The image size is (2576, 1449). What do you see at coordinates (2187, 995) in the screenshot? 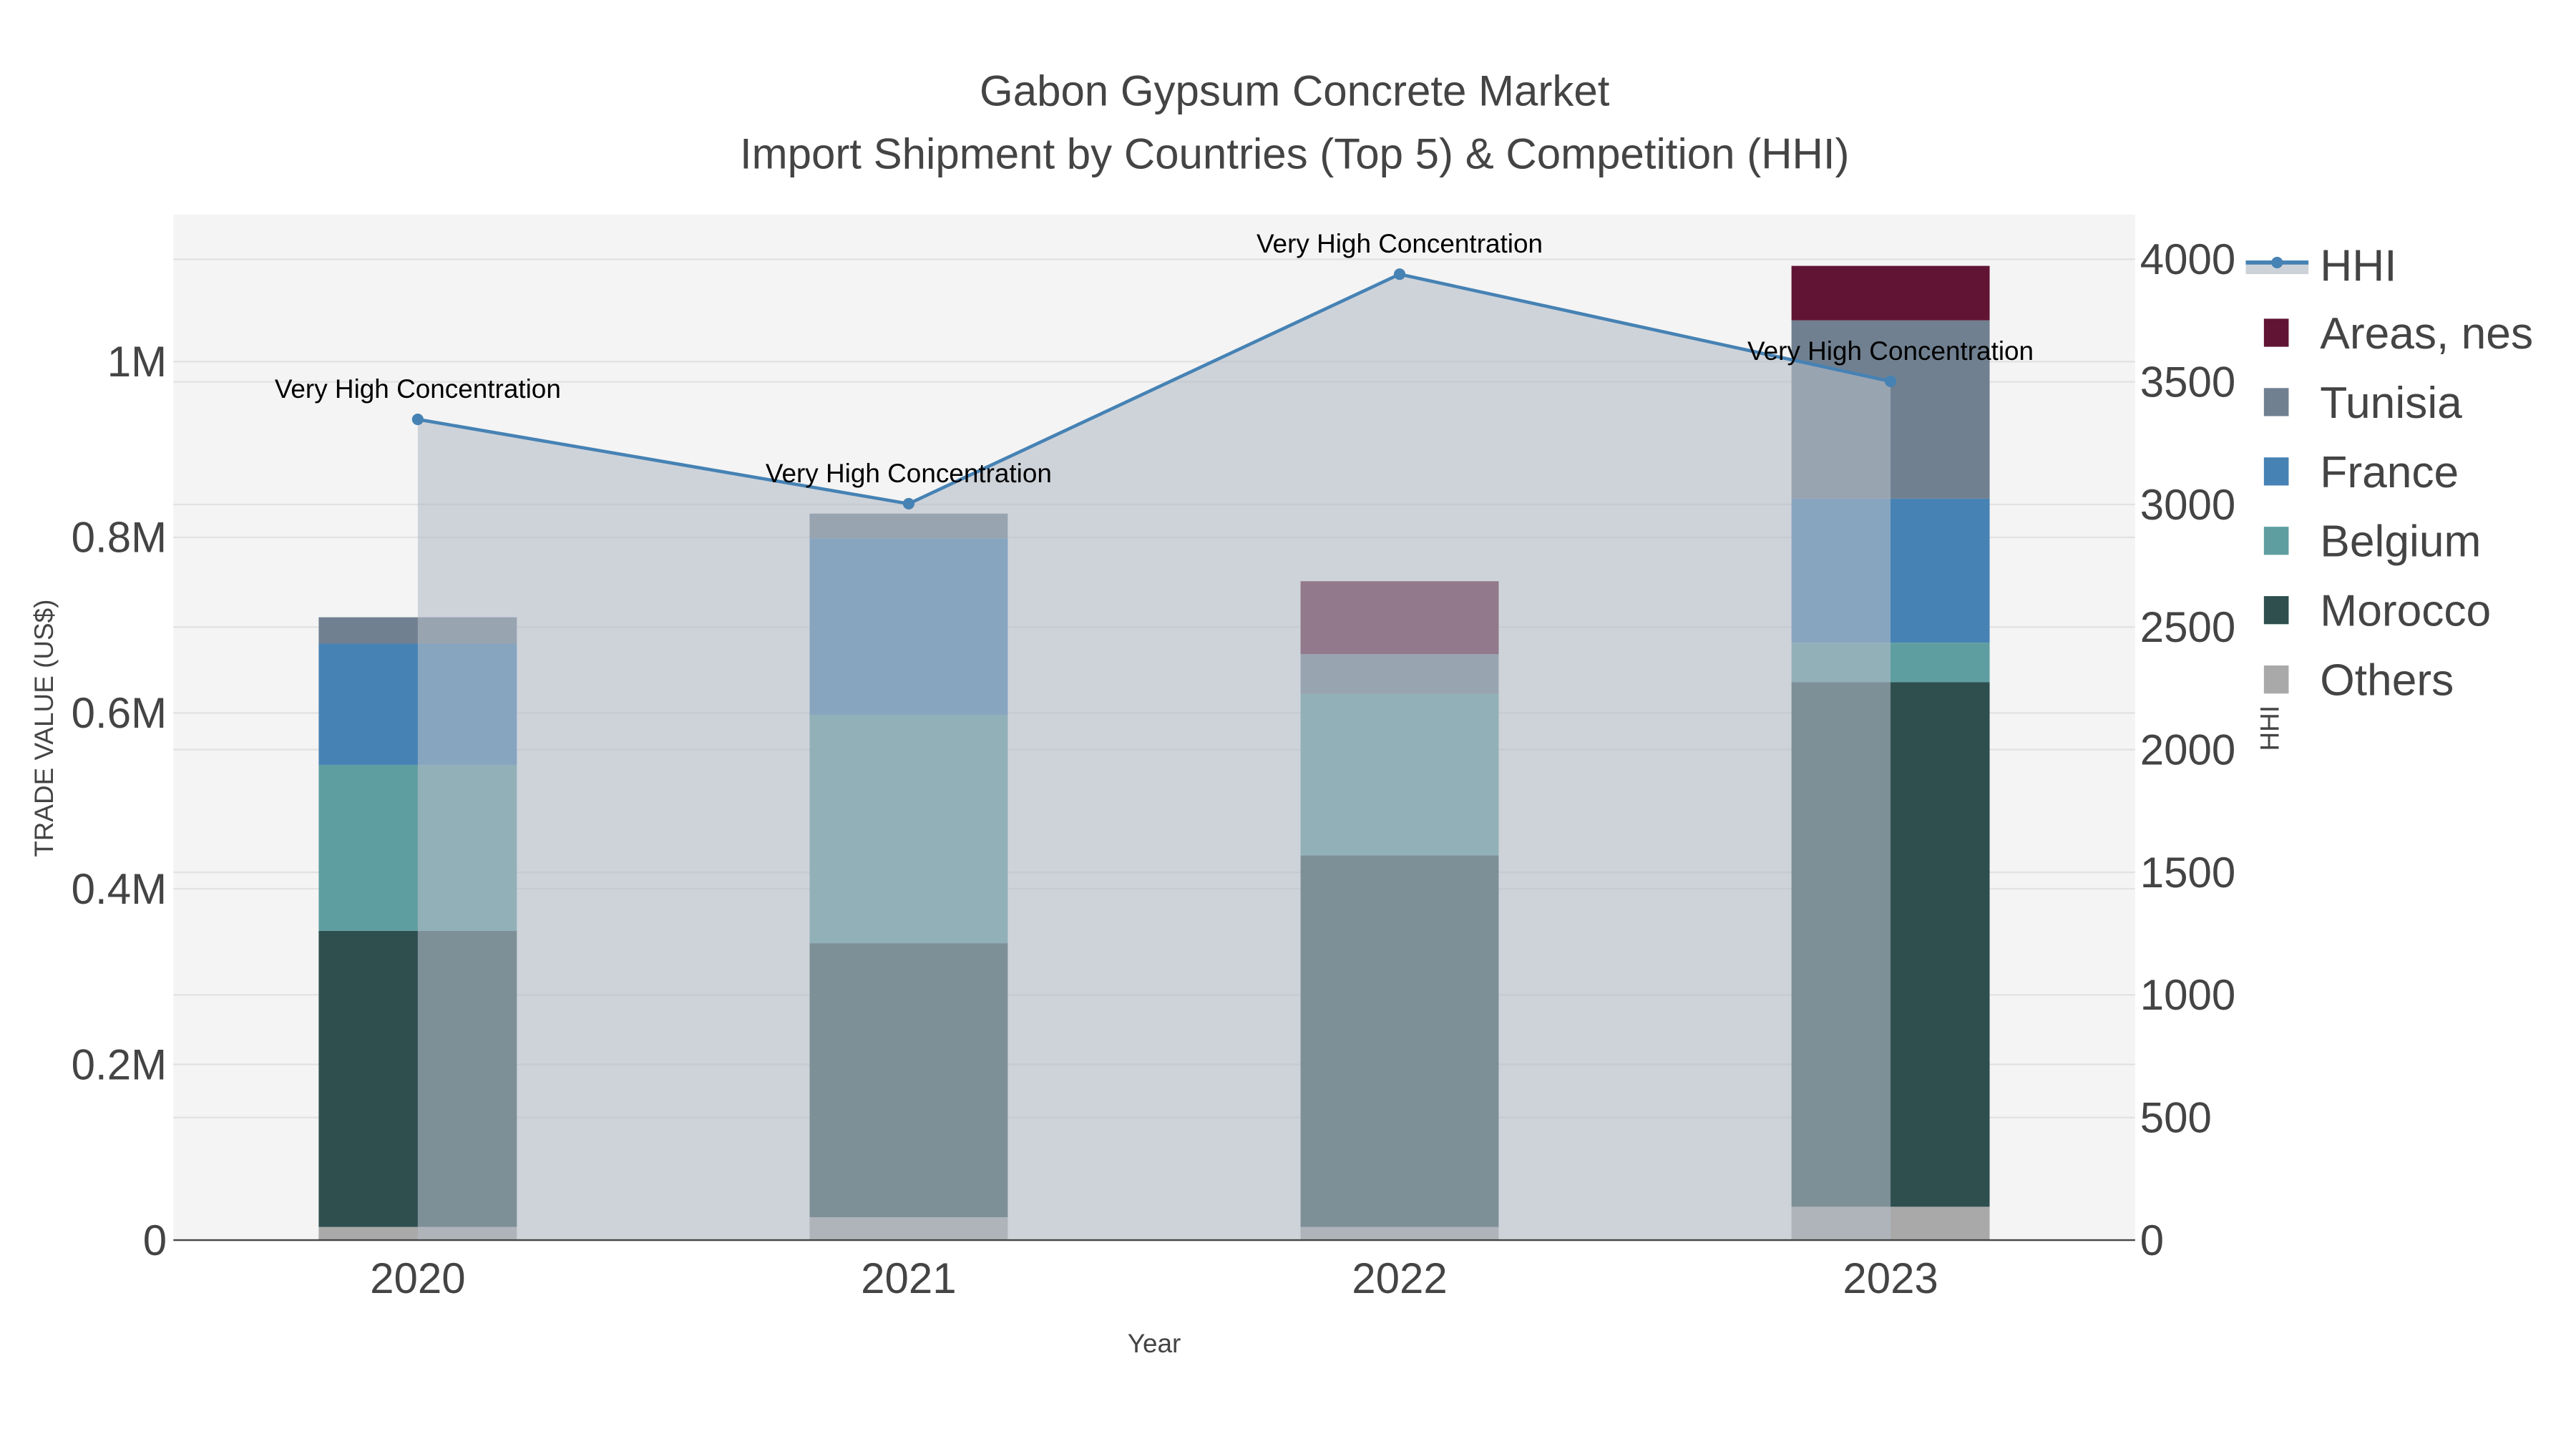
I see `y2-tick-label: 1000` at bounding box center [2187, 995].